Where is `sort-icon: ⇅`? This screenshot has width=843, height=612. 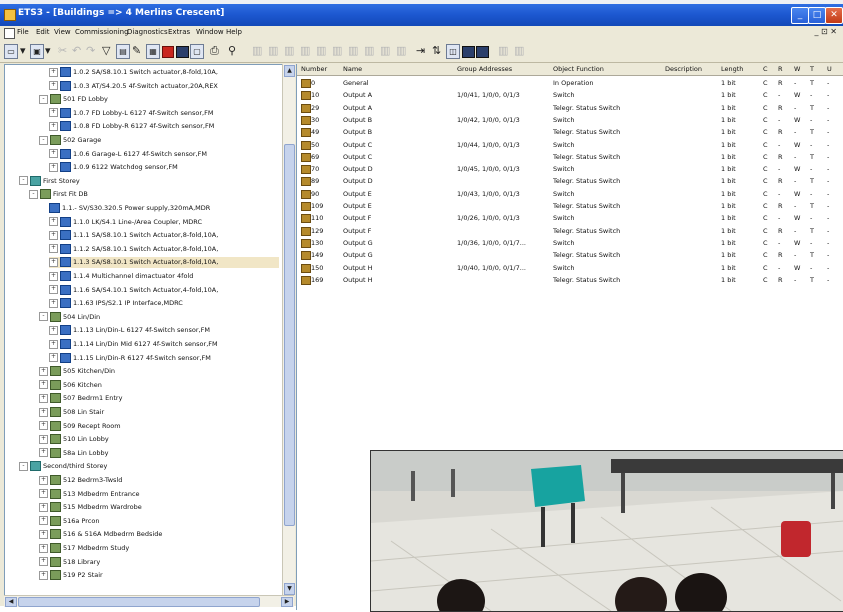
sort-icon: ⇅ is located at coordinates (436, 50).